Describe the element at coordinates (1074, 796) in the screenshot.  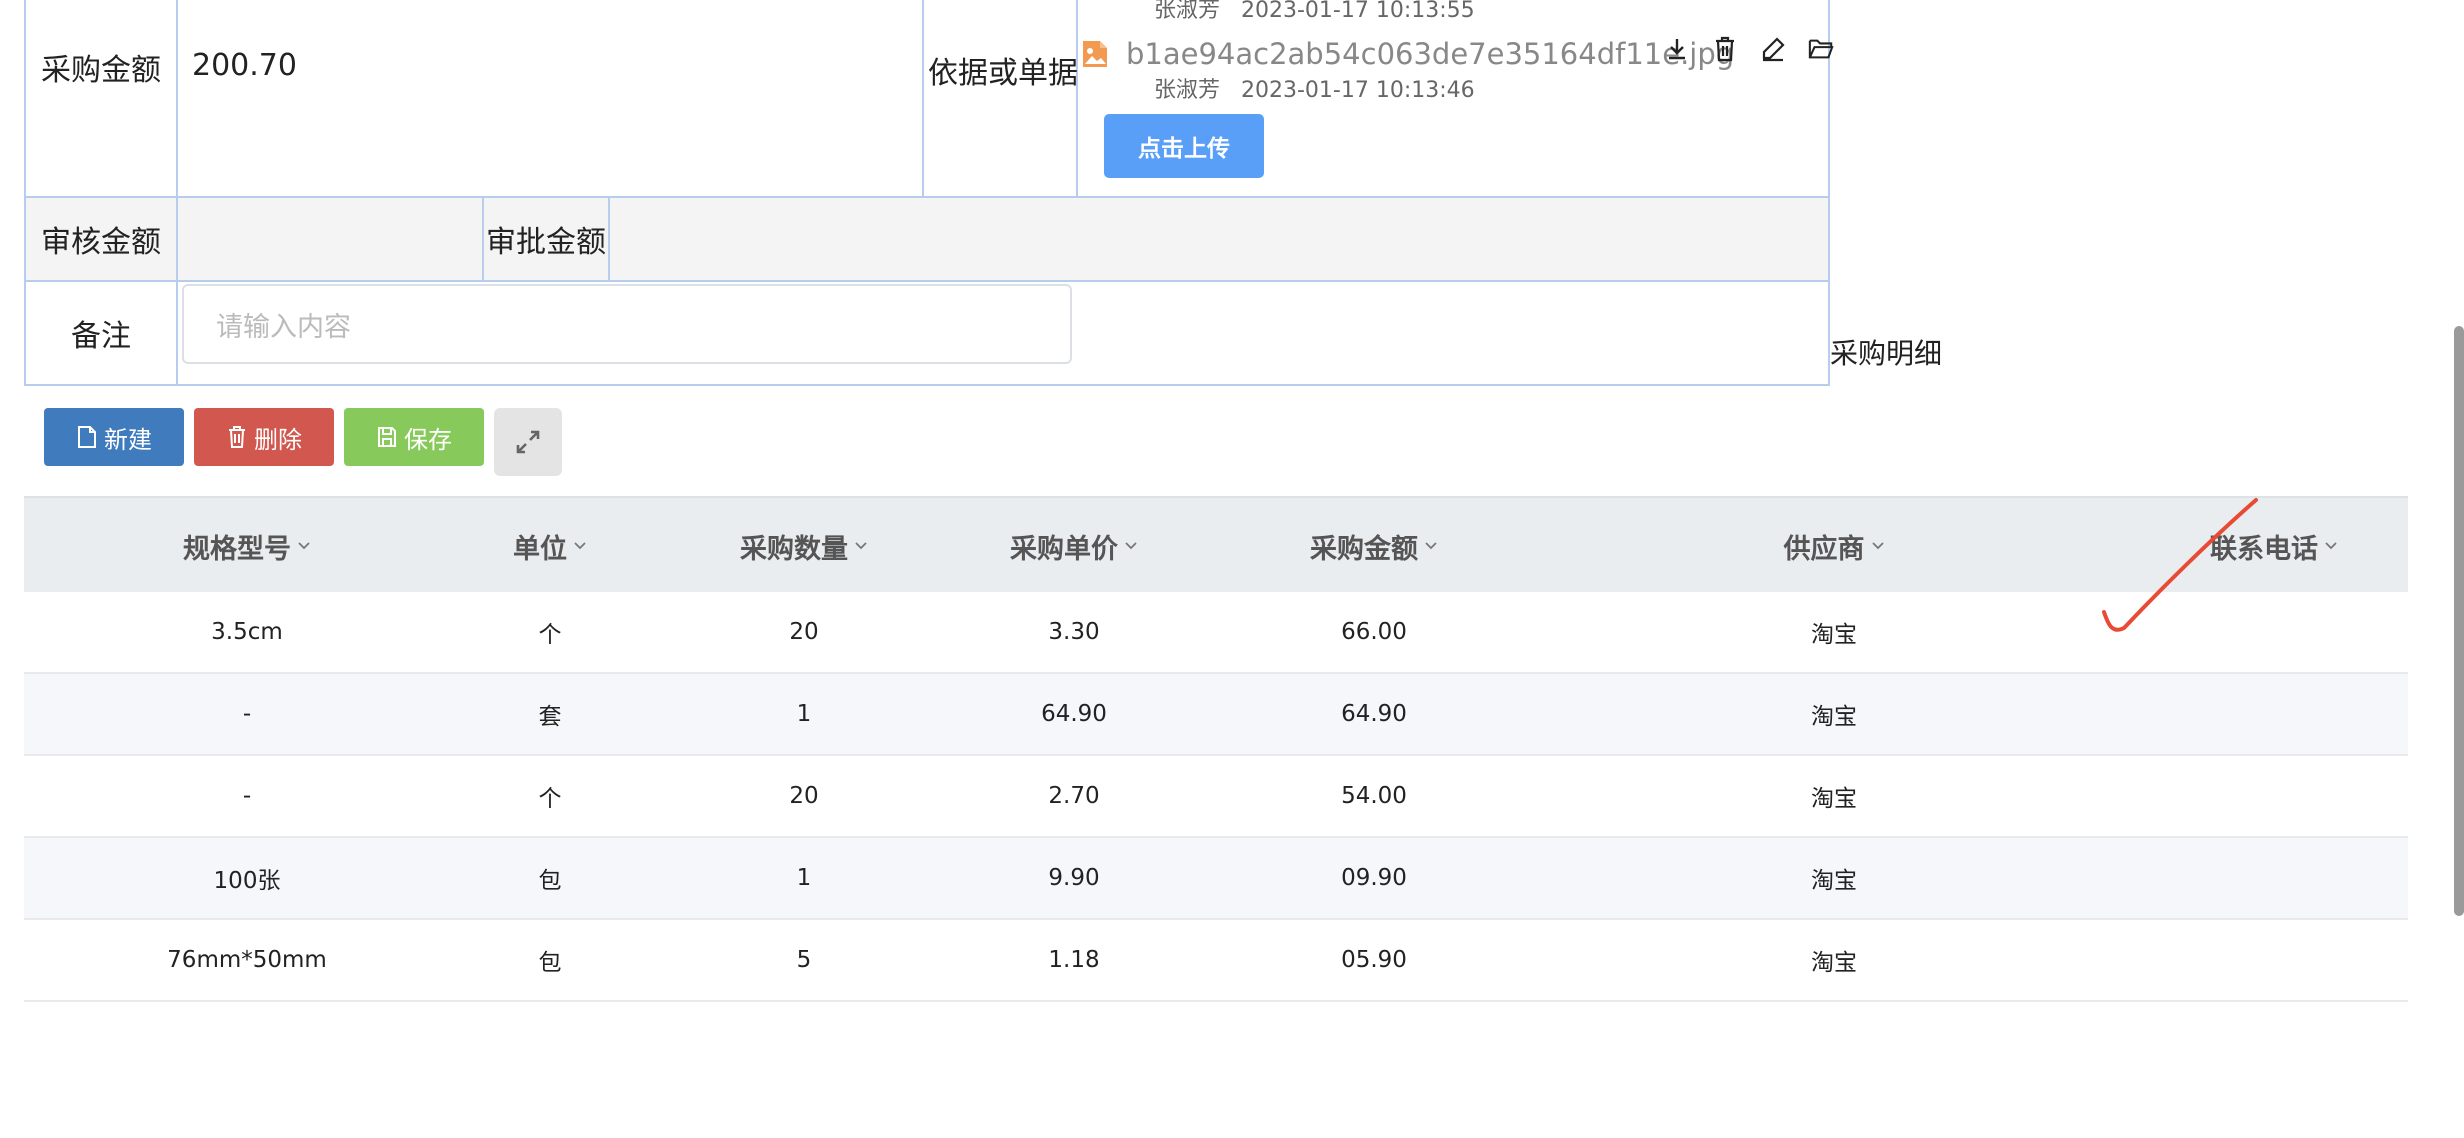
I see `cell-unit-price: 2.70` at that location.